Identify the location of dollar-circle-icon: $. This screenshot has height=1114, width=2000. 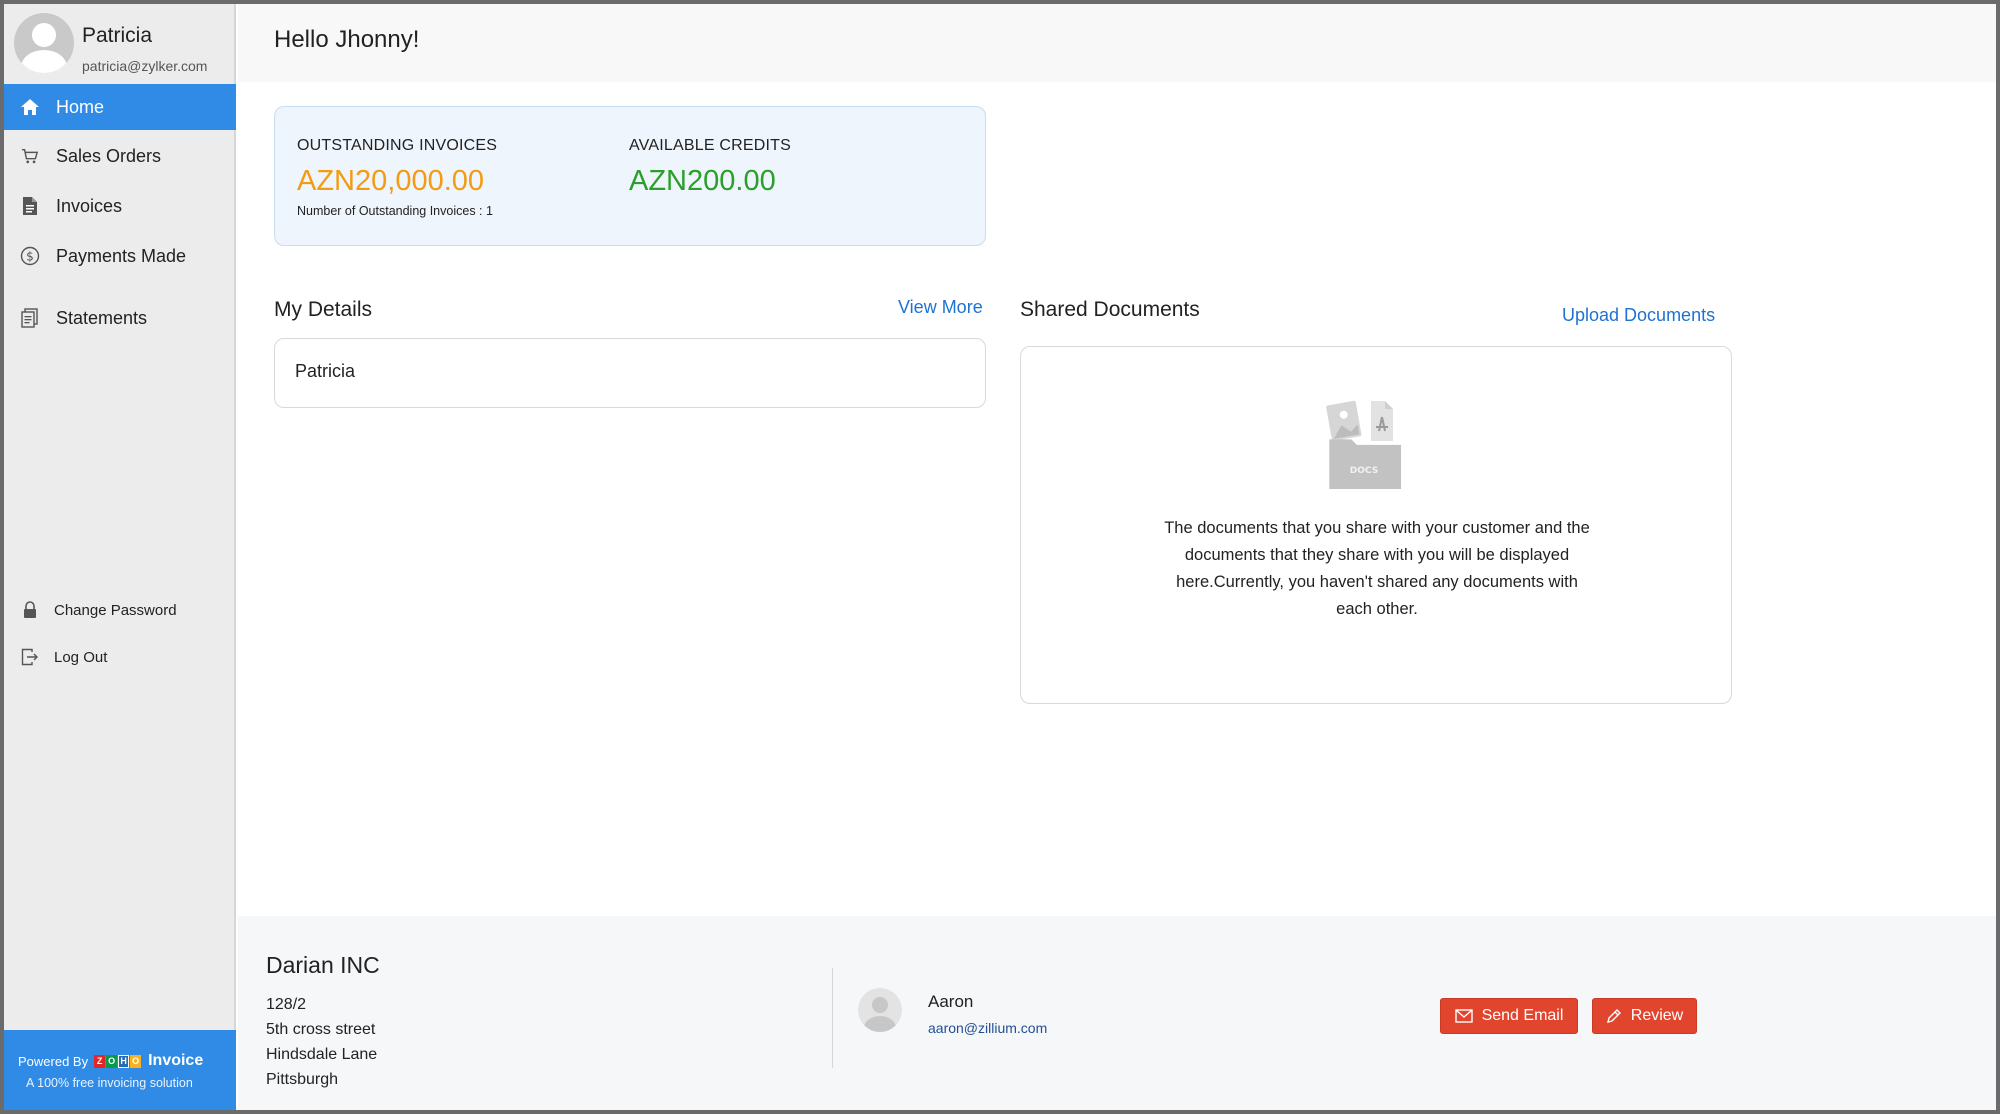
(30, 256).